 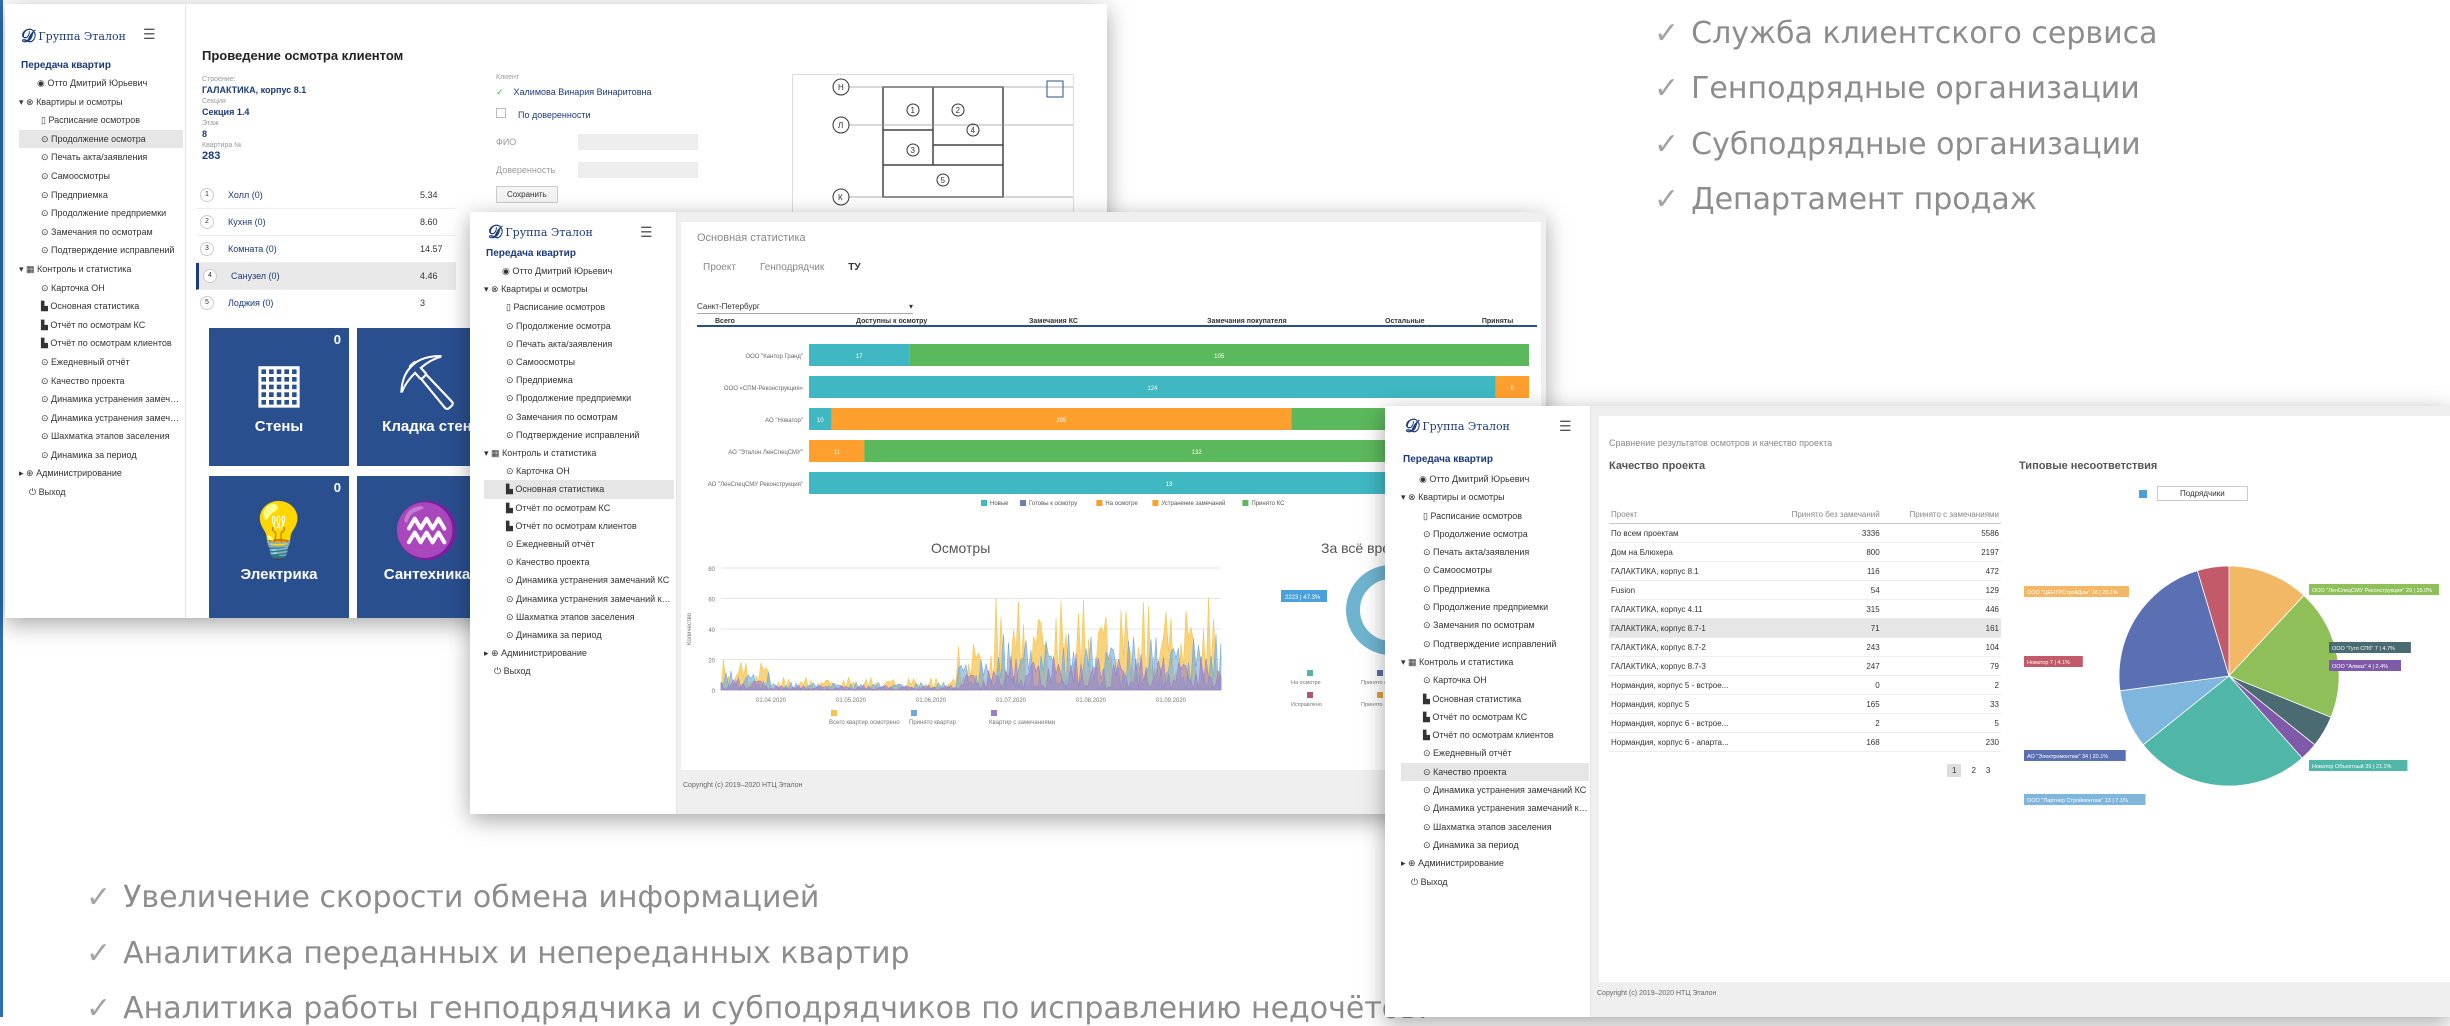 I want to click on expand-icon, so click(x=1055, y=89).